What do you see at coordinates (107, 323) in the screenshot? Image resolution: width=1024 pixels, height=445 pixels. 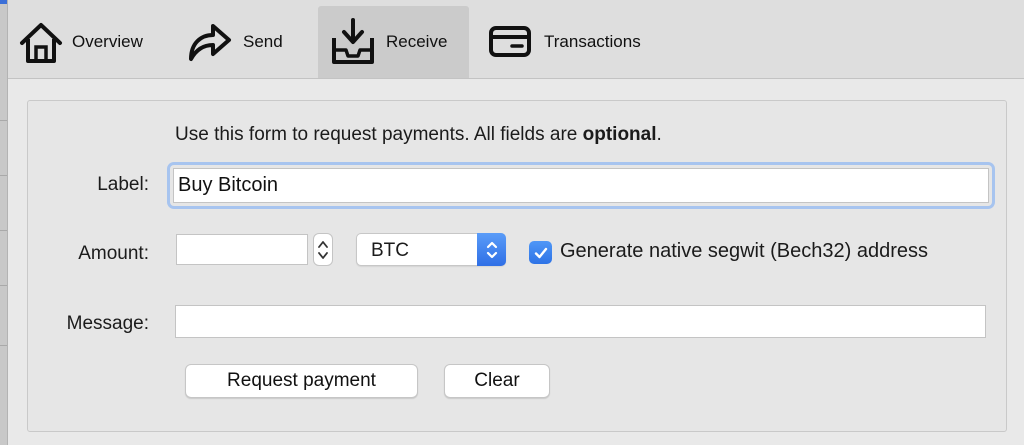 I see `message-field-label: Message:` at bounding box center [107, 323].